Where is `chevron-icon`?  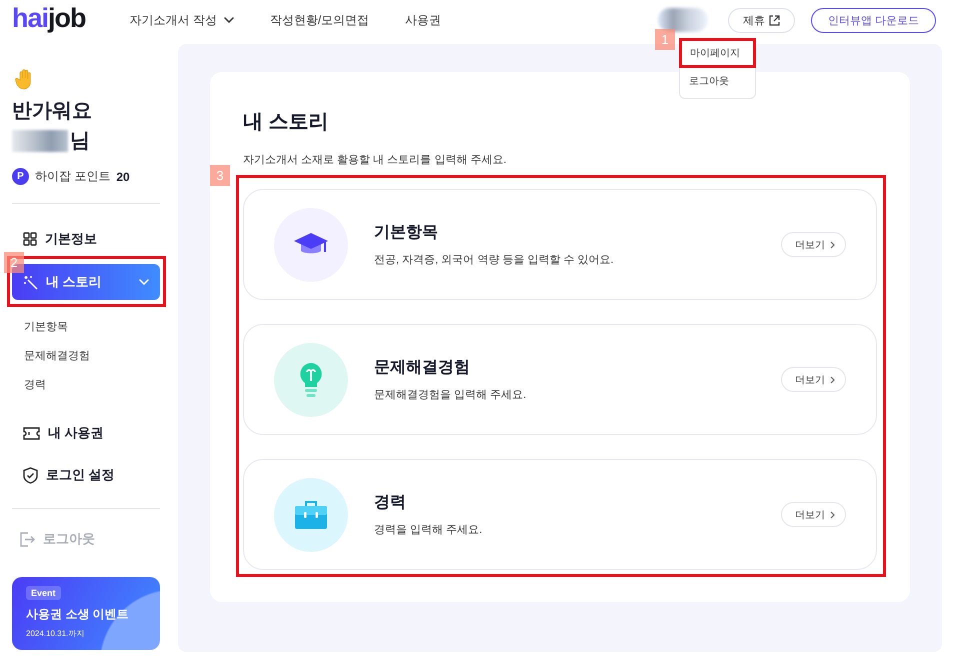
chevron-icon is located at coordinates (144, 282).